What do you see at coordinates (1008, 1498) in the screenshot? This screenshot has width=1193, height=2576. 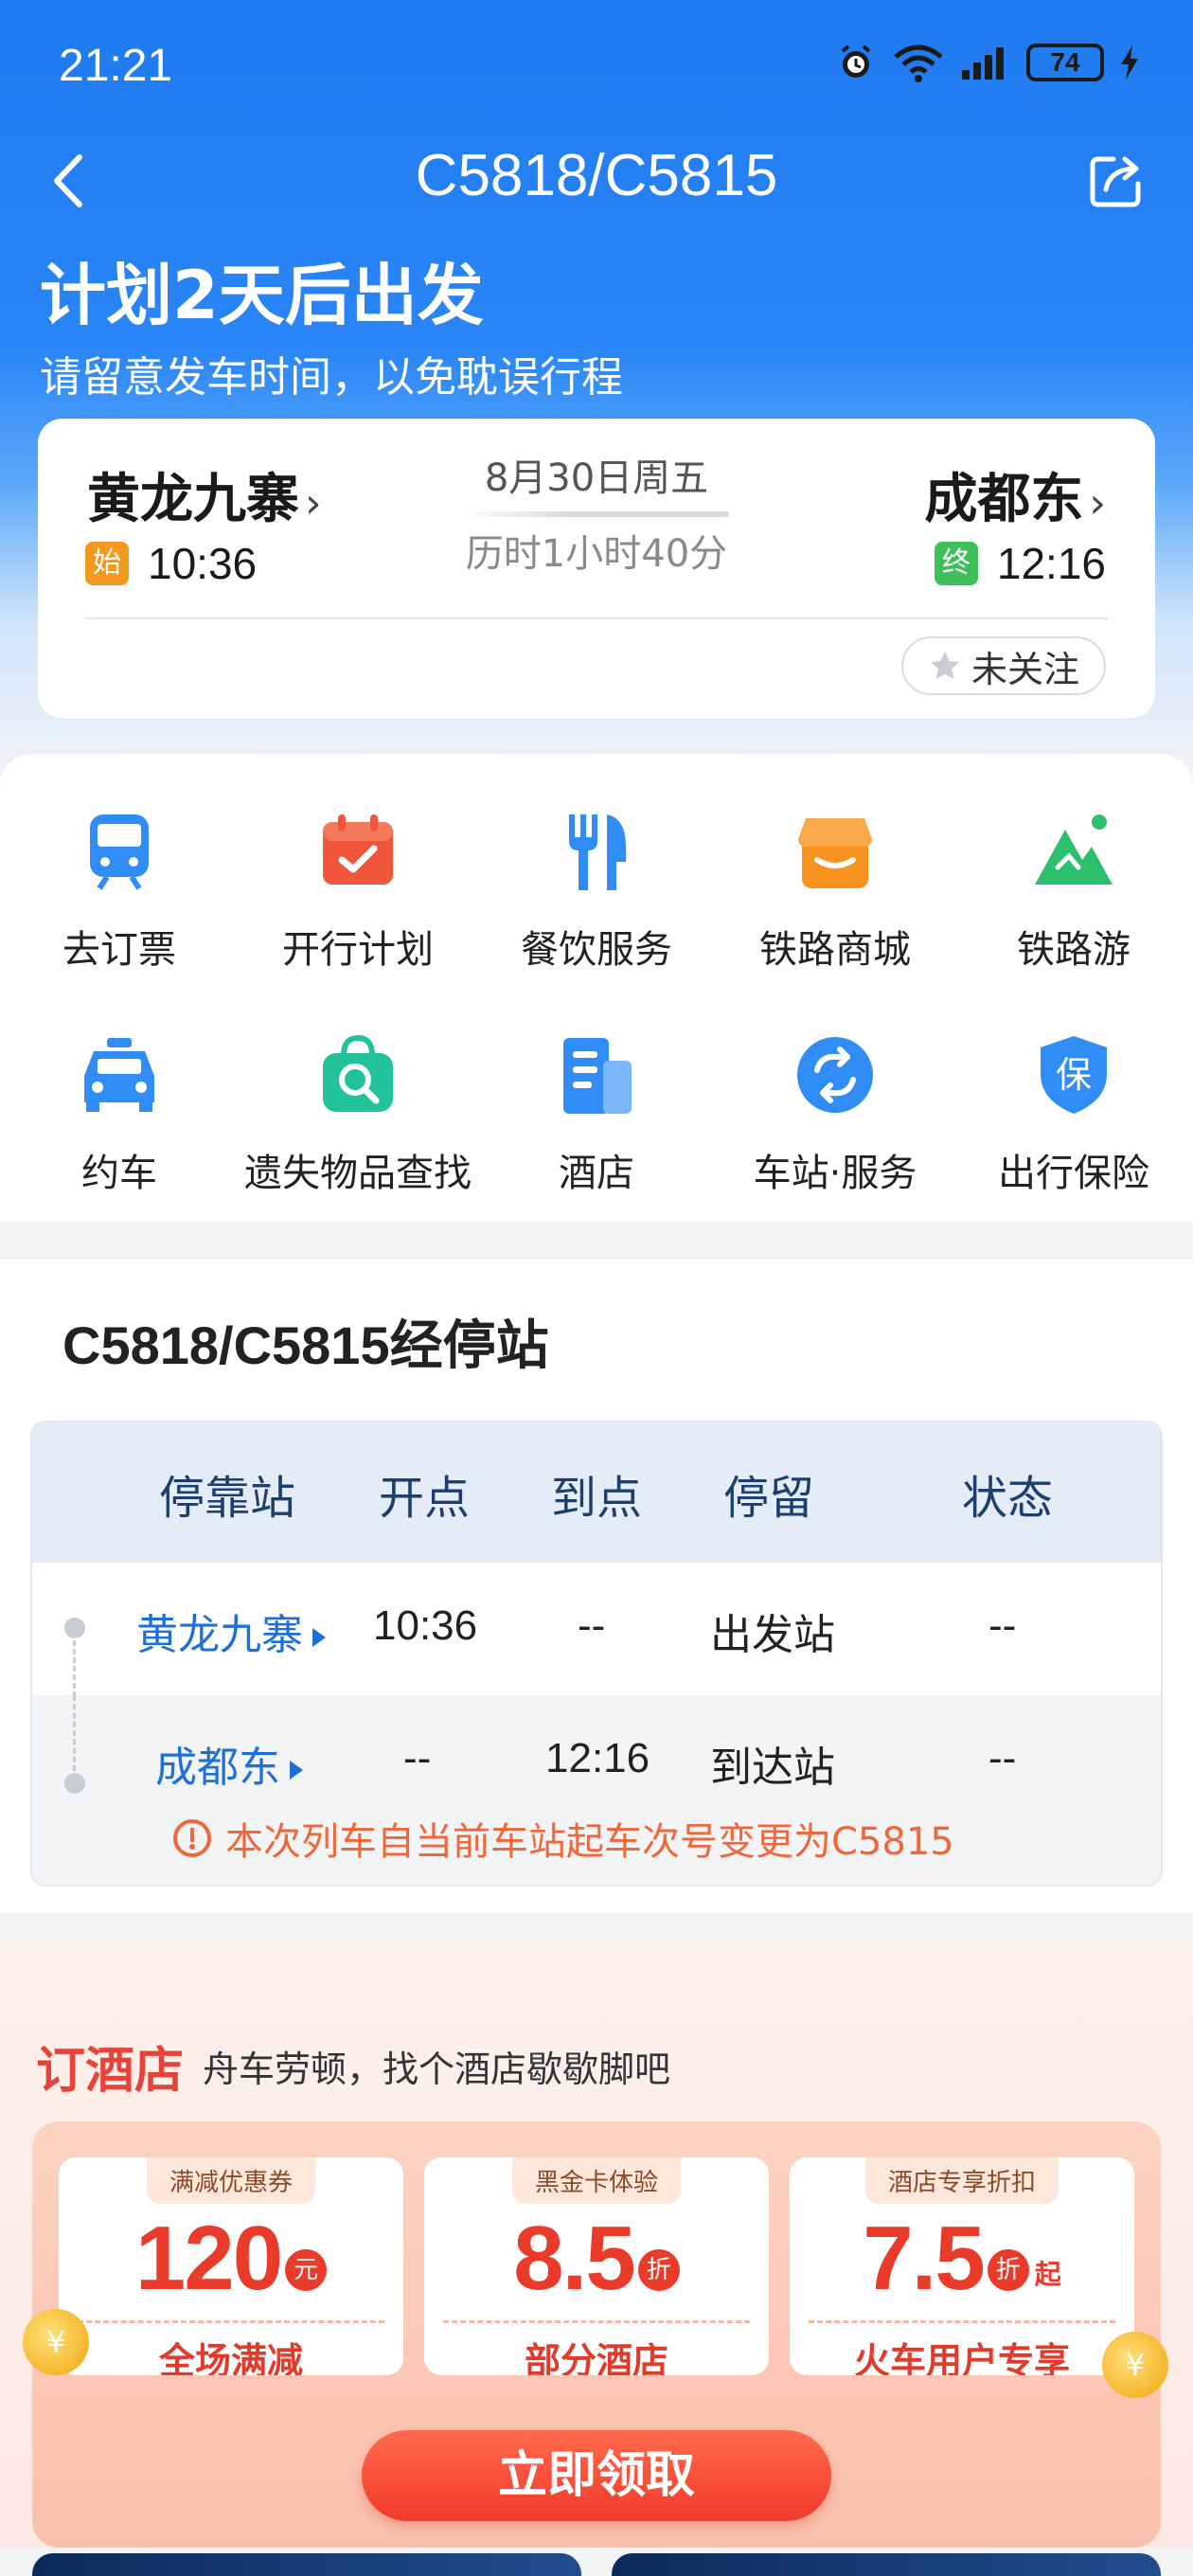 I see `header-status: 状态` at bounding box center [1008, 1498].